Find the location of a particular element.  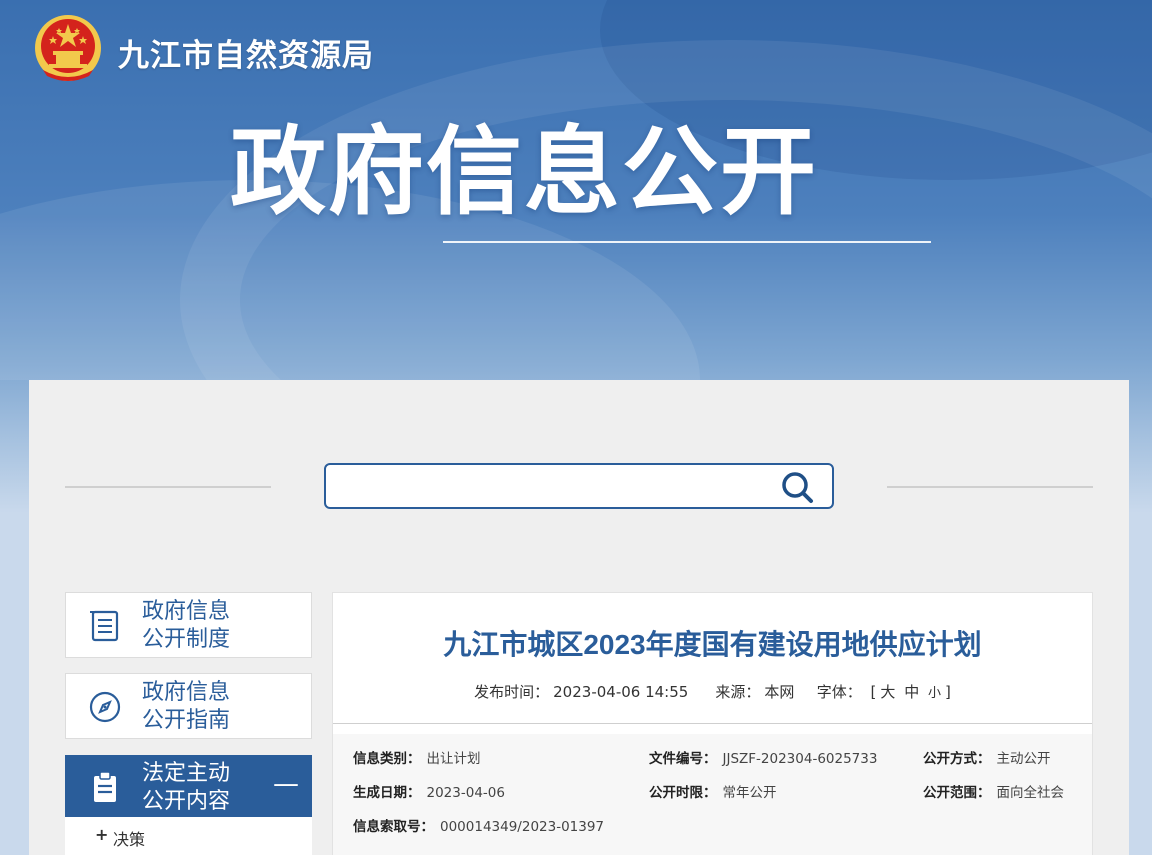

info-value: 常年公开 is located at coordinates (749, 793).